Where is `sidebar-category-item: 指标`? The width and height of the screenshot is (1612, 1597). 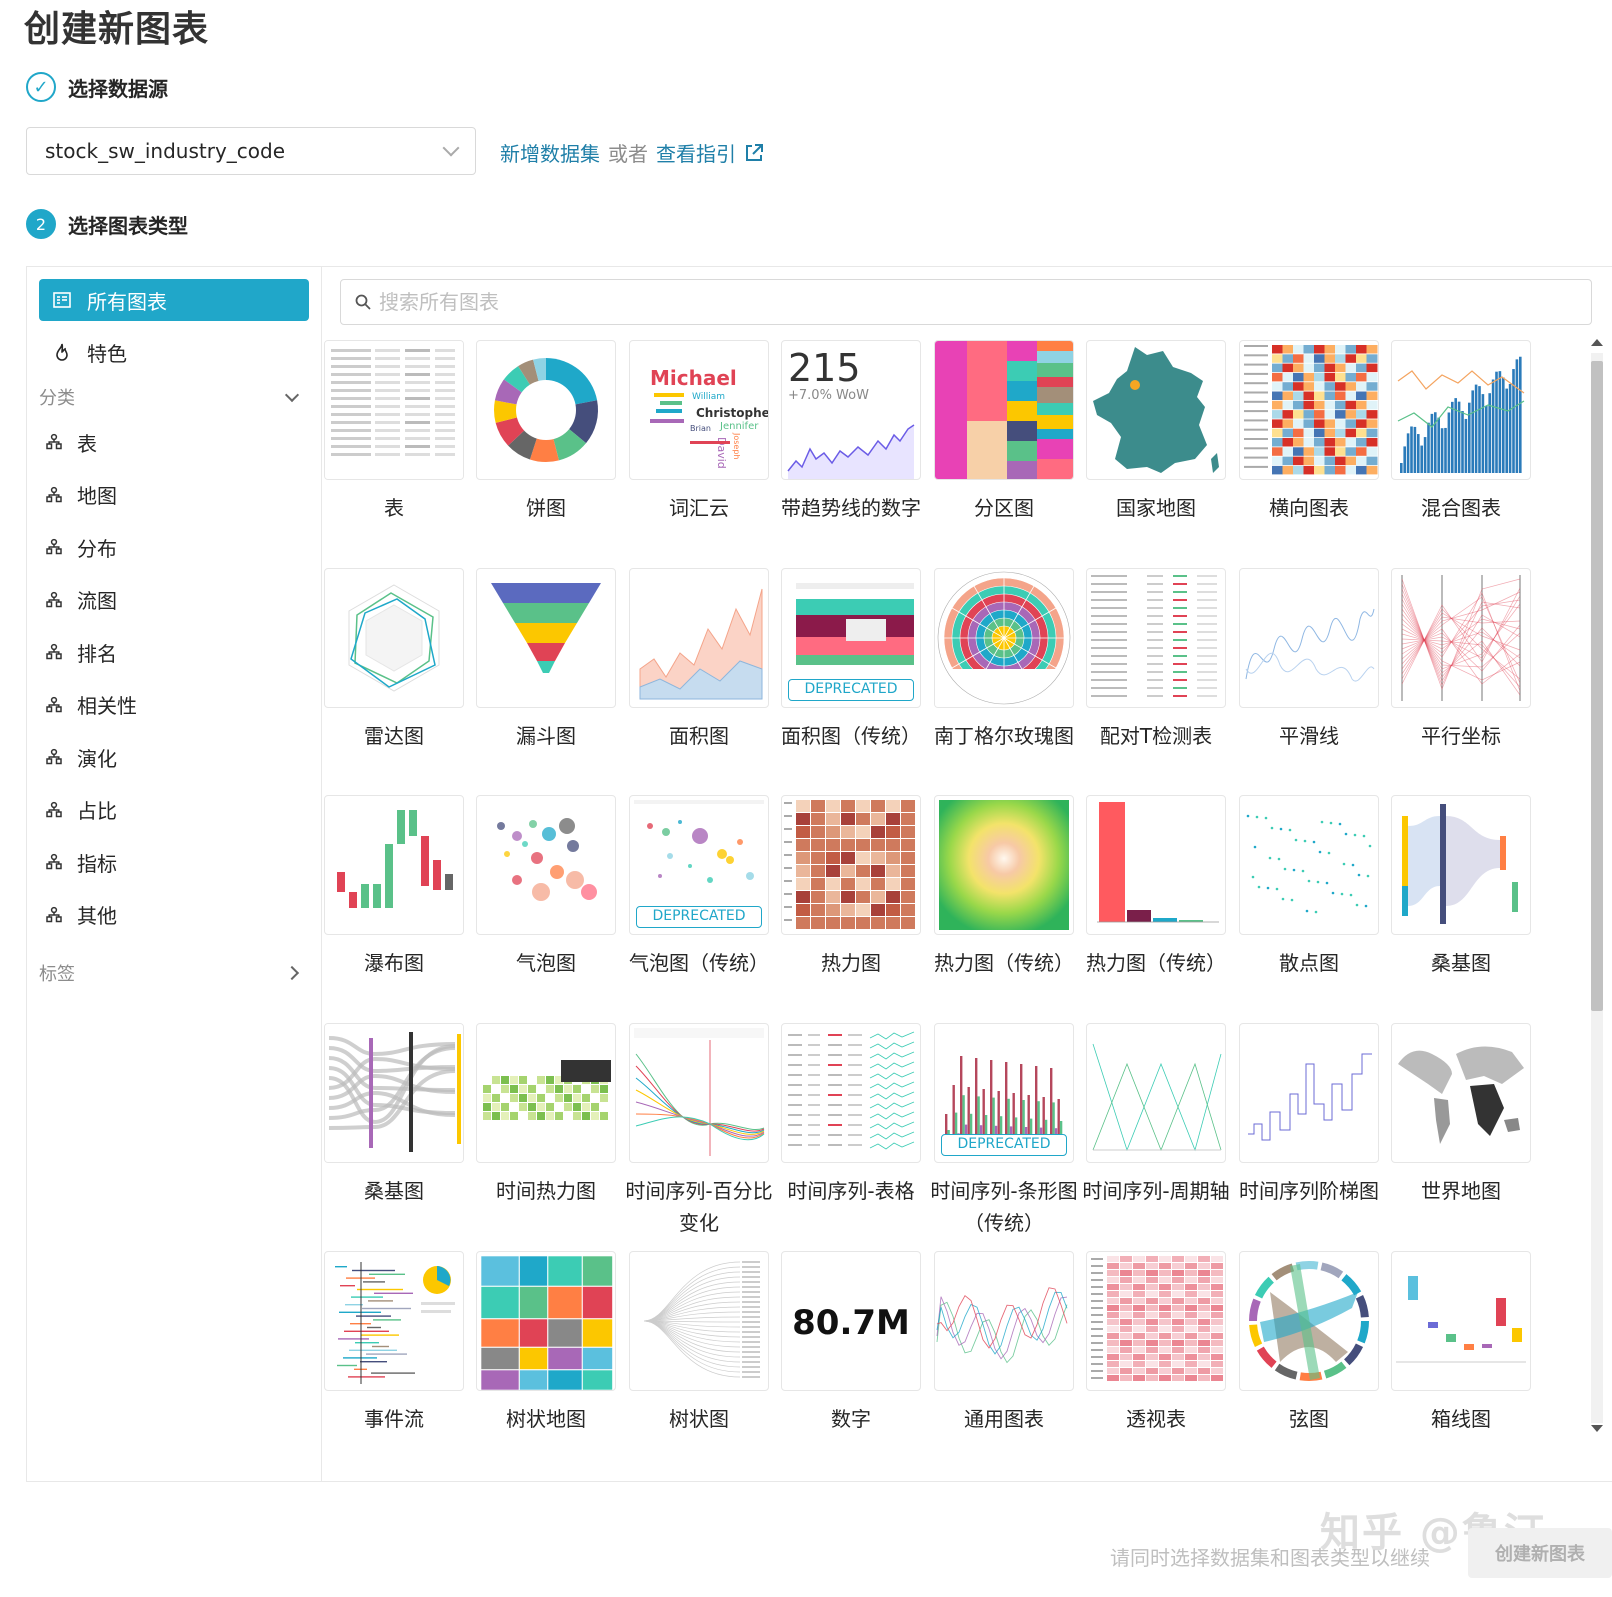
sidebar-category-item: 指标 is located at coordinates (81, 862).